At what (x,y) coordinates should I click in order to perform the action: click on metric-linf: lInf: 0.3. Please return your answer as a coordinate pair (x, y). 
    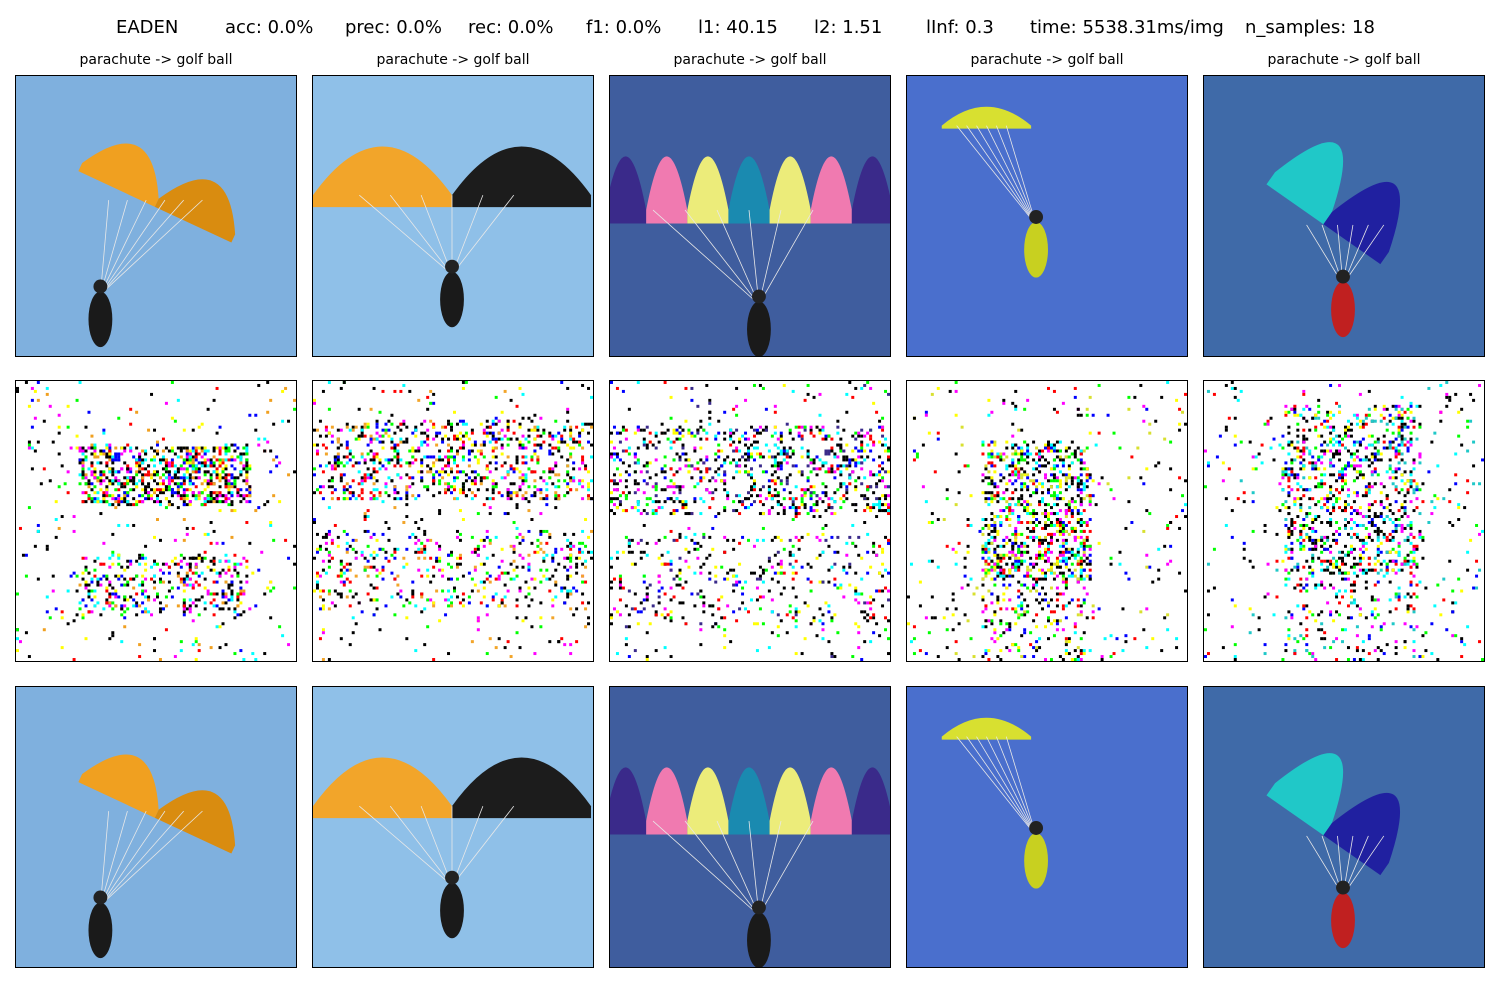
    Looking at the image, I should click on (960, 27).